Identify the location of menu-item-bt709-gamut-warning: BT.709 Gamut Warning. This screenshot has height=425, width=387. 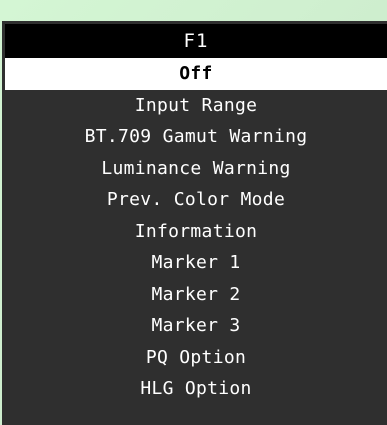
(196, 137).